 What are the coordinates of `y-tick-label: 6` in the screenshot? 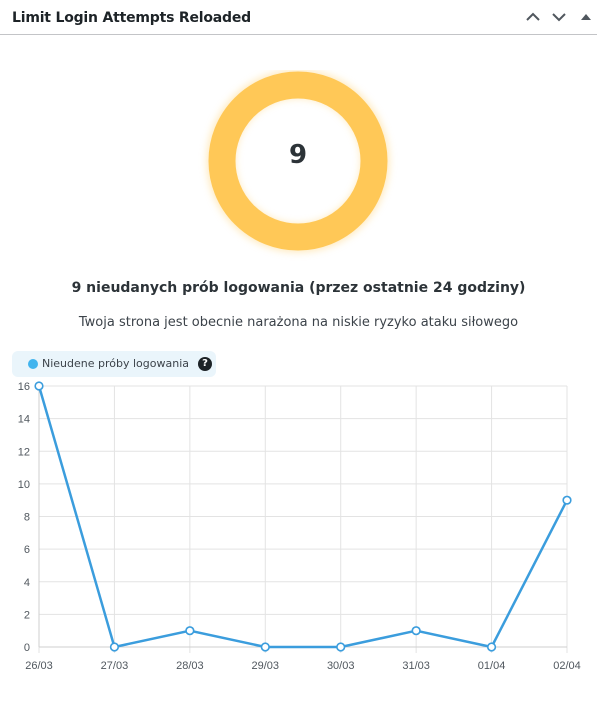 It's located at (27, 550).